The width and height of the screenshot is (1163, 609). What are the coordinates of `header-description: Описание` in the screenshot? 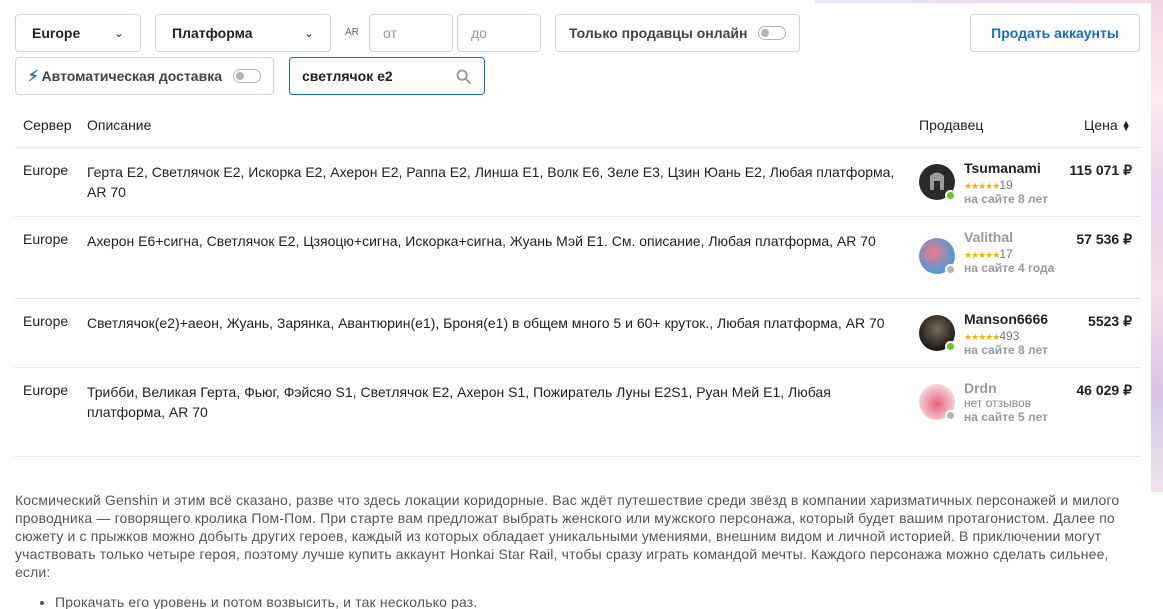 It's located at (119, 125).